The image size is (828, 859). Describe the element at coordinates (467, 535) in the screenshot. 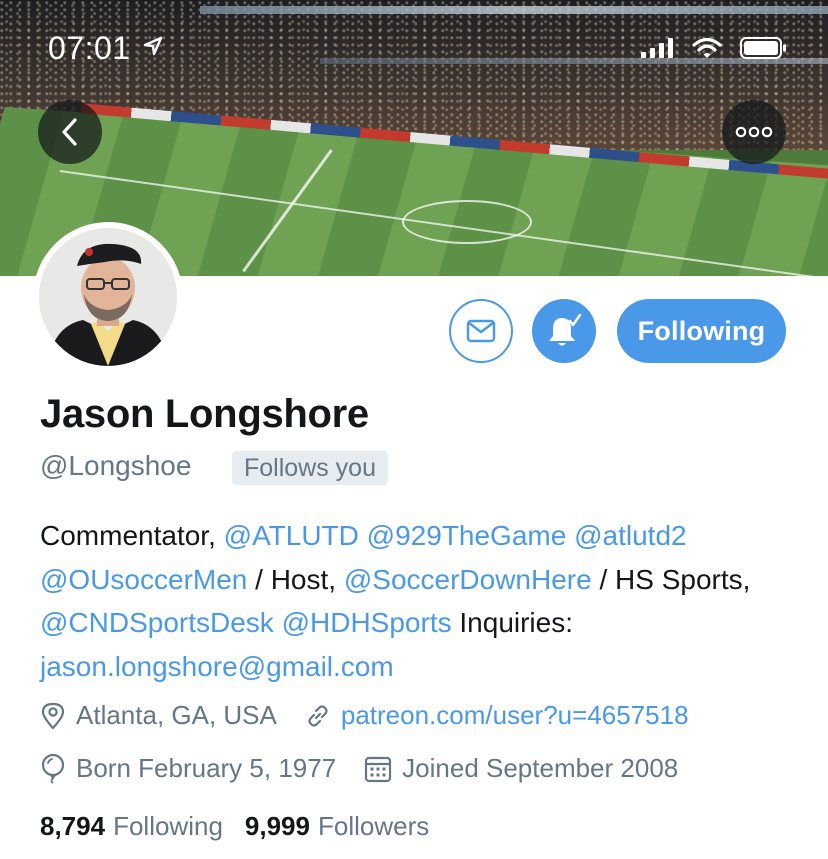

I see `mention-929thegame: @929TheGame` at that location.